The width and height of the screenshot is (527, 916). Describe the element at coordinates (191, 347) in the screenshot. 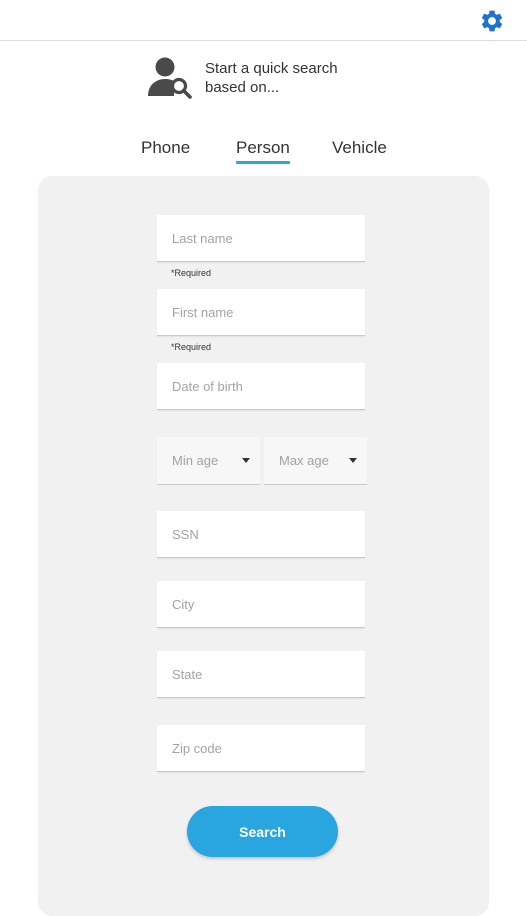

I see `first-name-required-hint: *Required` at that location.